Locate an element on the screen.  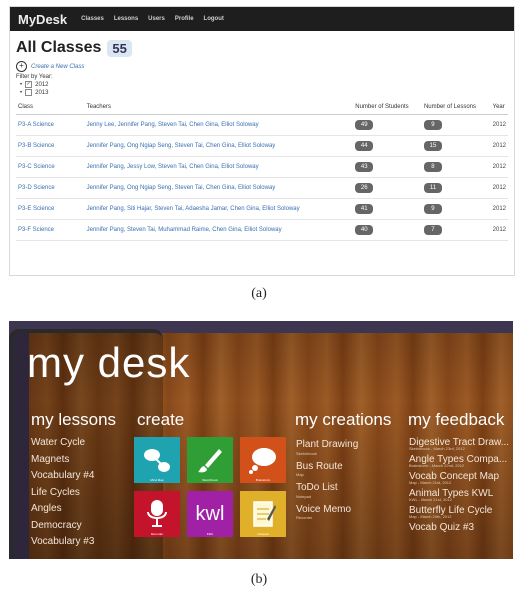
checkbox-checked: ✓ is located at coordinates (29, 84).